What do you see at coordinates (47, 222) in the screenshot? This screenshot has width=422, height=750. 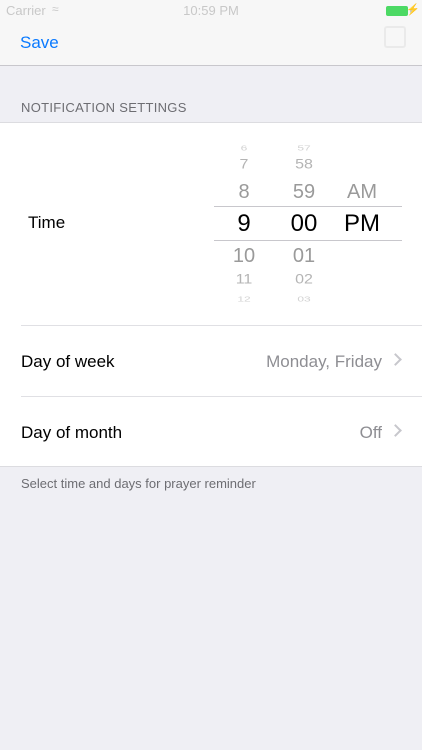 I see `time-label: Time` at bounding box center [47, 222].